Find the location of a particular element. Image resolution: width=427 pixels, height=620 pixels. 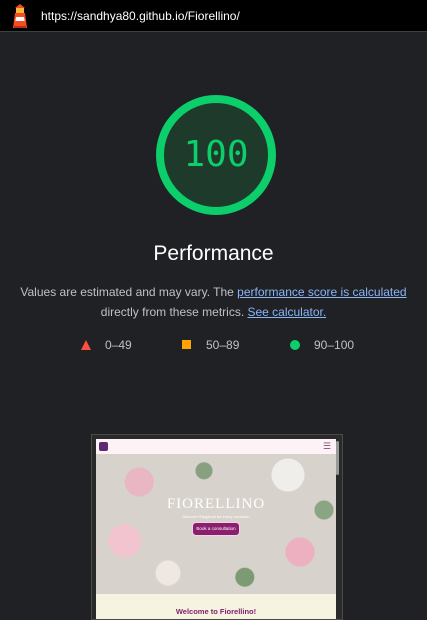

fail-triangle-icon is located at coordinates (86, 345).